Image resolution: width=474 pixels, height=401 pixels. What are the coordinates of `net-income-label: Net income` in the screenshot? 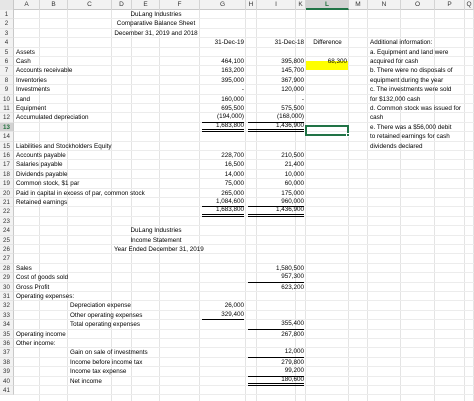 It's located at (86, 381).